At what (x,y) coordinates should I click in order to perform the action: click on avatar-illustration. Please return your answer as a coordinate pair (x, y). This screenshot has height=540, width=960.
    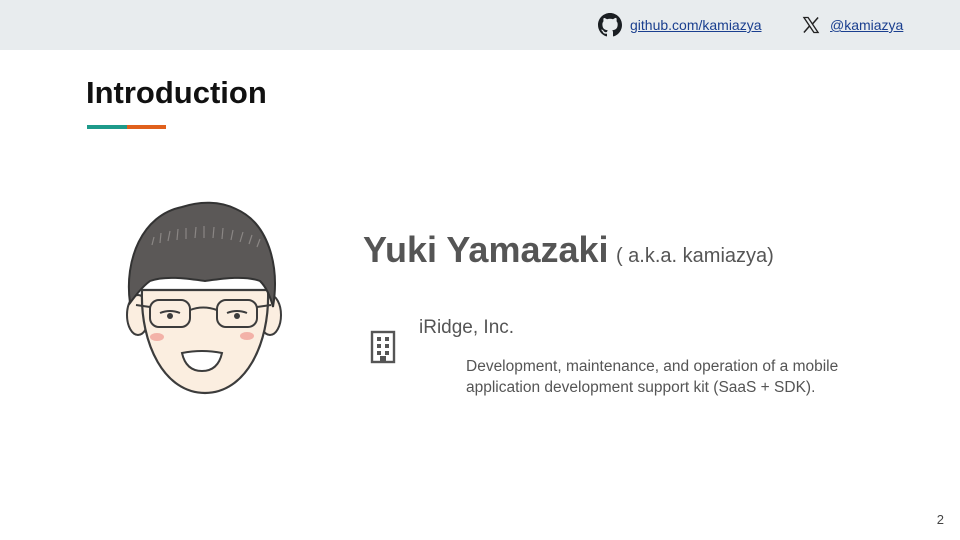
    Looking at the image, I should click on (205, 297).